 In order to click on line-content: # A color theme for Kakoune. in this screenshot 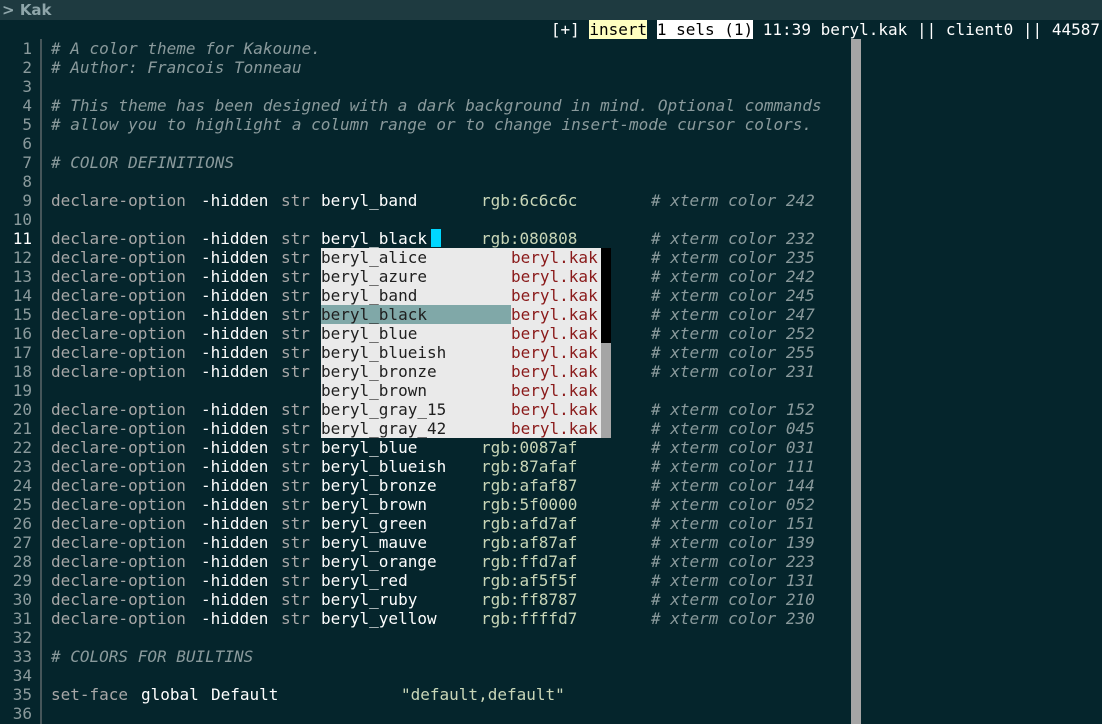, I will do `click(186, 48)`.